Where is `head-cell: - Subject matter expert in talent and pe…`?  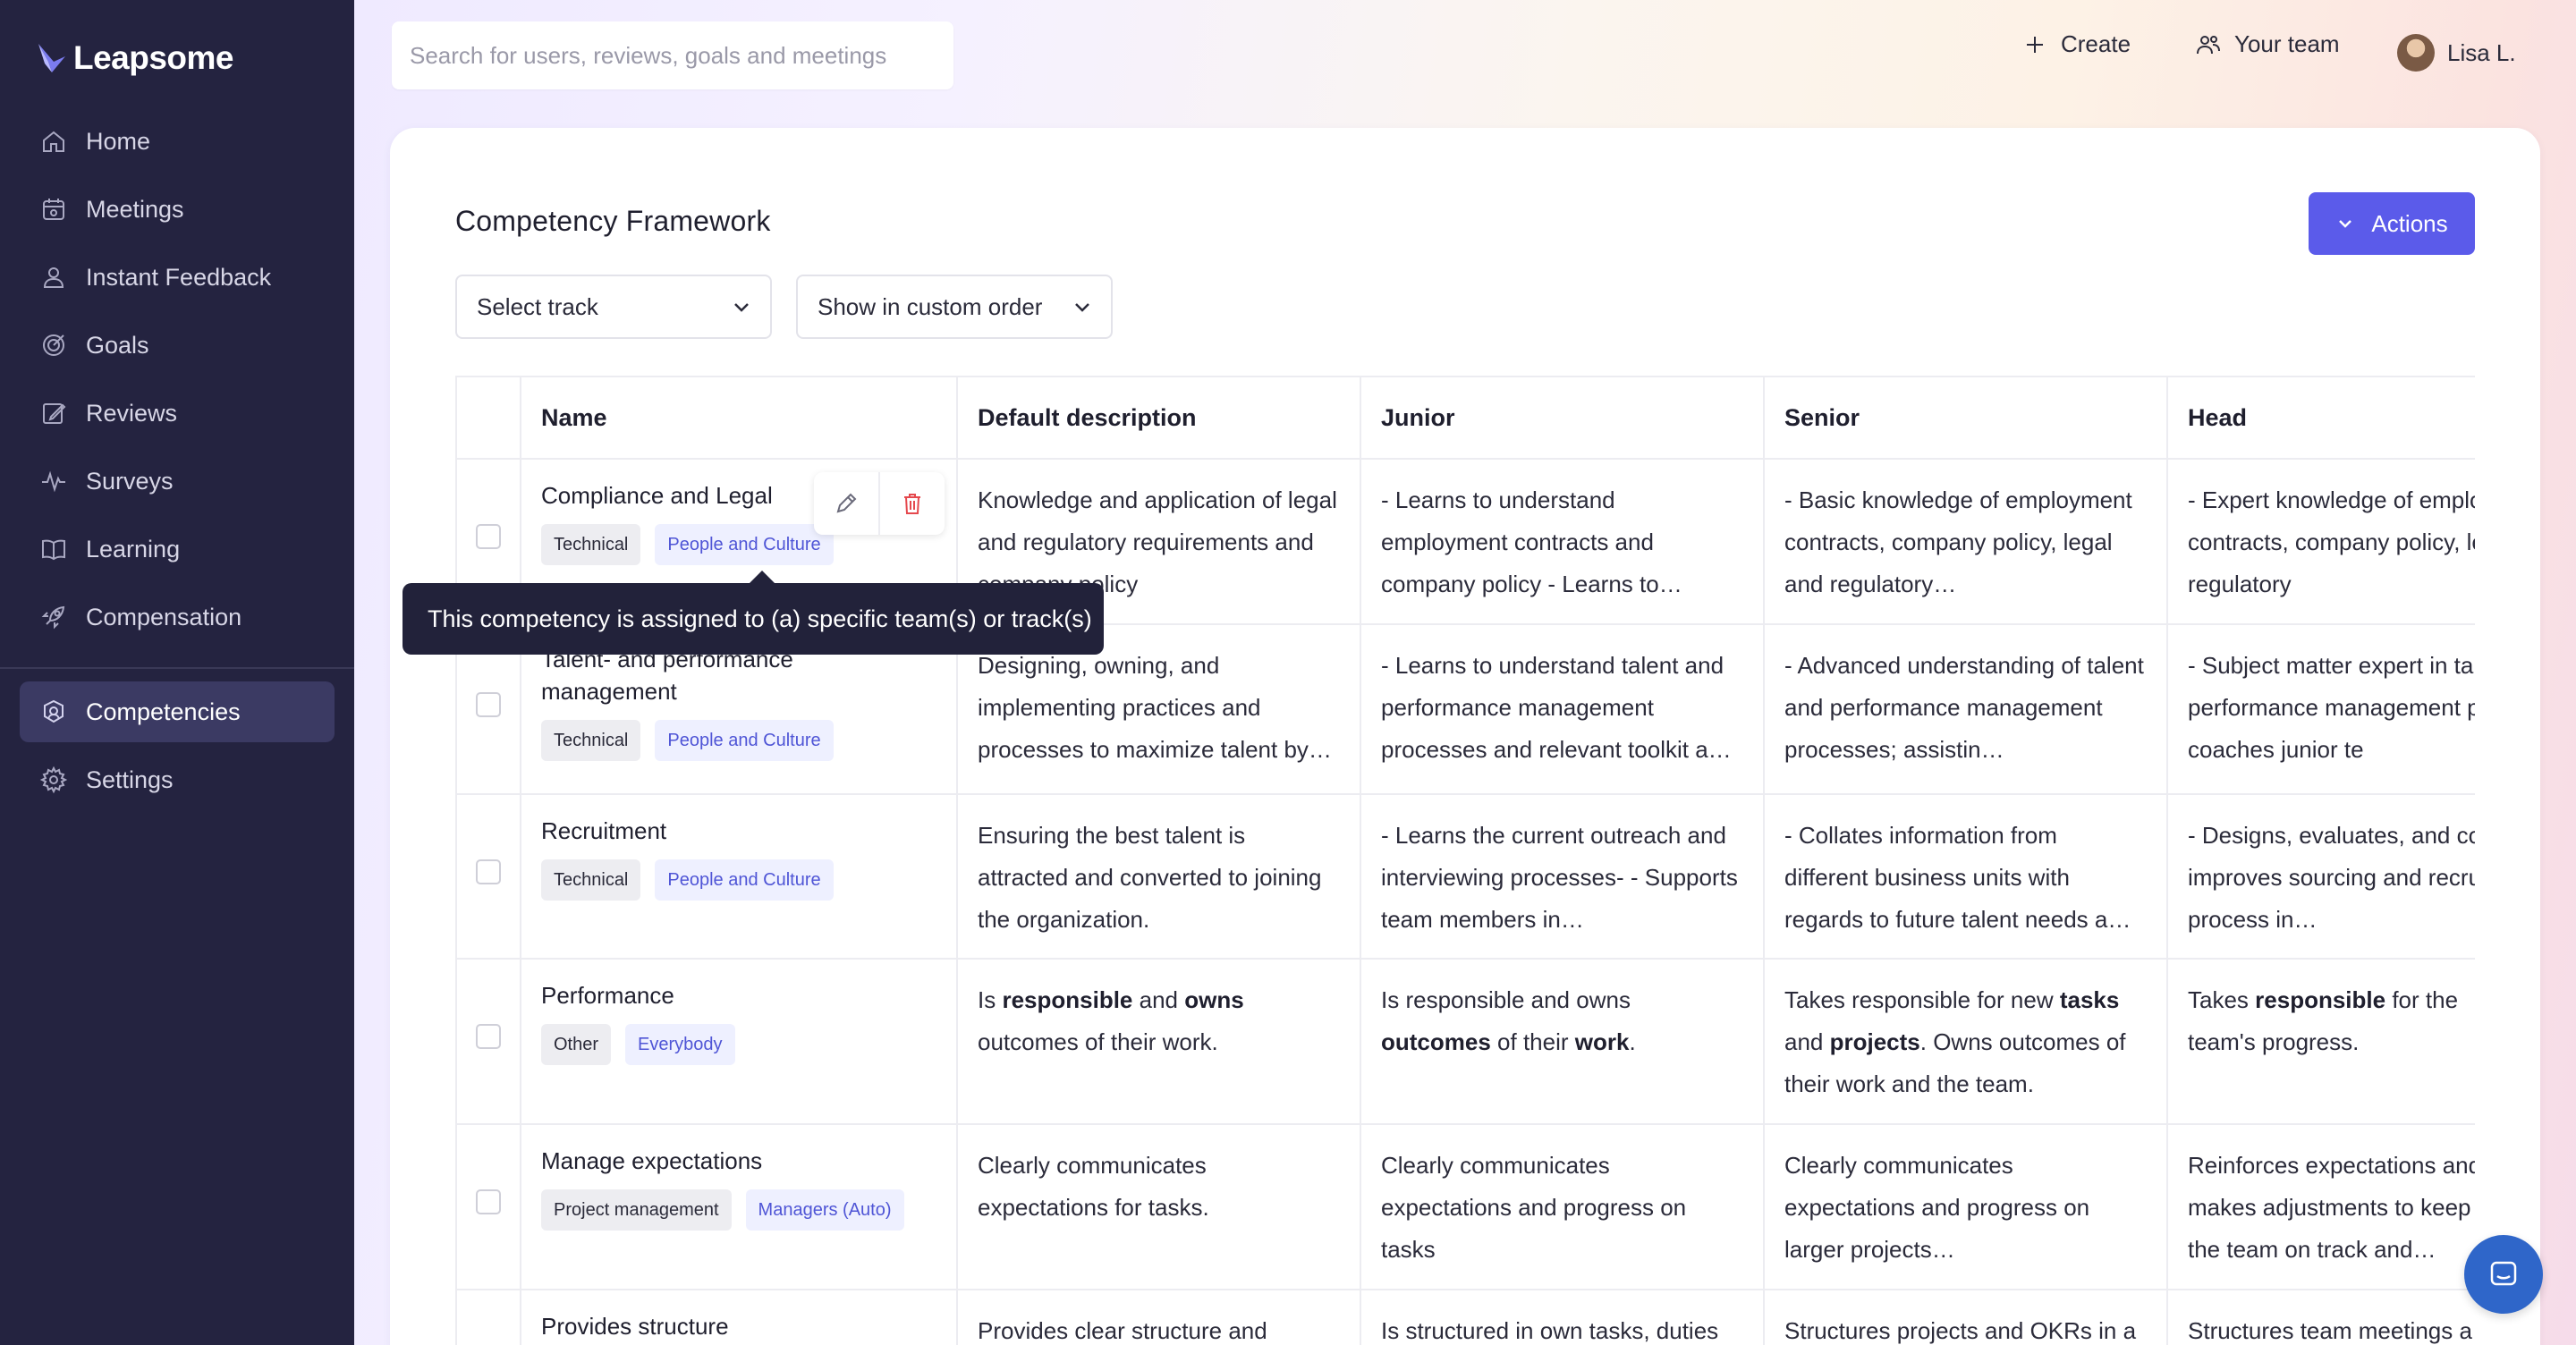
head-cell: - Subject matter expert in talent and pe… is located at coordinates (2320, 709).